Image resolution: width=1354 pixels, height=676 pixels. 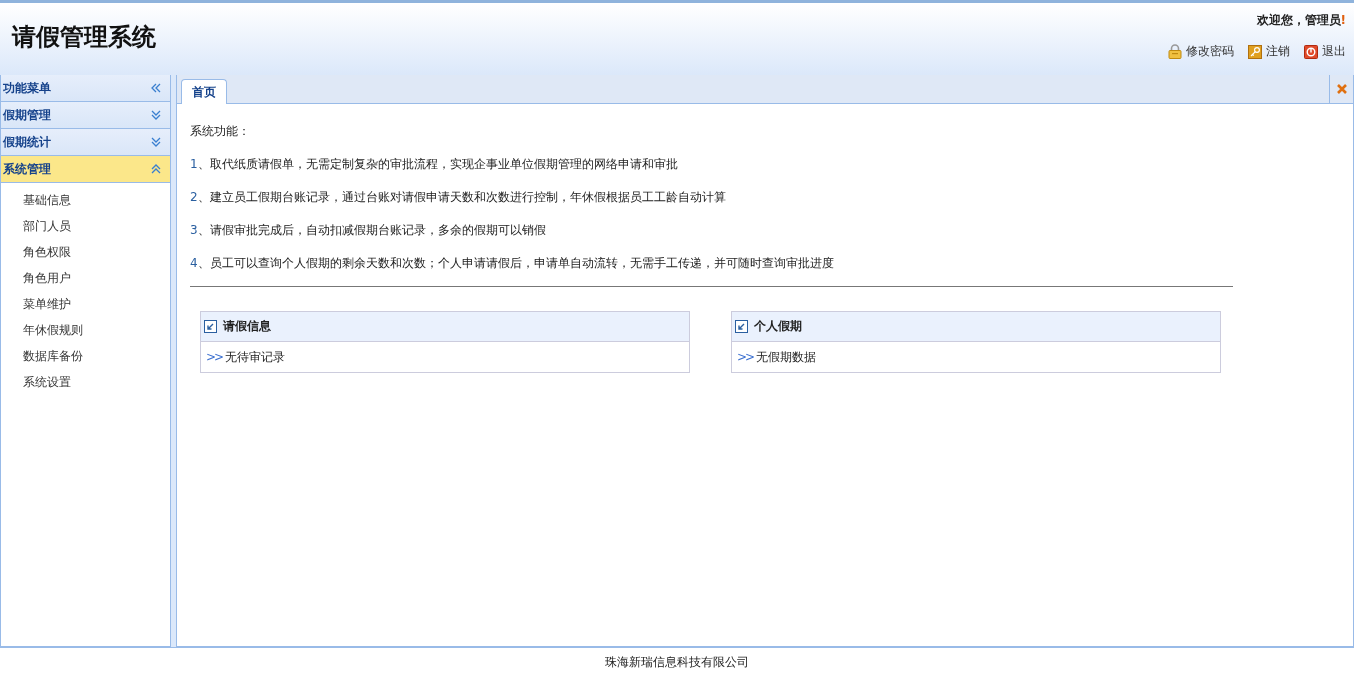 I want to click on header-link: 注销, so click(x=1269, y=51).